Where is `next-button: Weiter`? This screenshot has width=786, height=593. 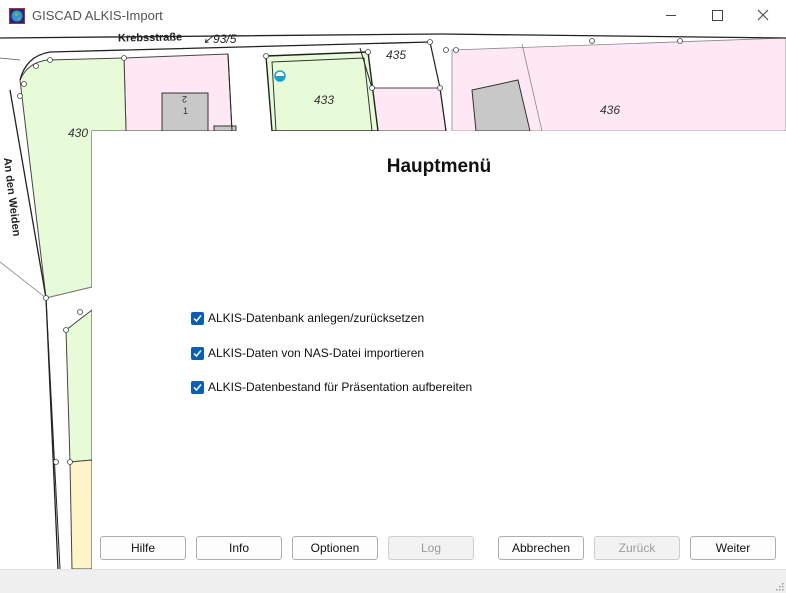 next-button: Weiter is located at coordinates (733, 548).